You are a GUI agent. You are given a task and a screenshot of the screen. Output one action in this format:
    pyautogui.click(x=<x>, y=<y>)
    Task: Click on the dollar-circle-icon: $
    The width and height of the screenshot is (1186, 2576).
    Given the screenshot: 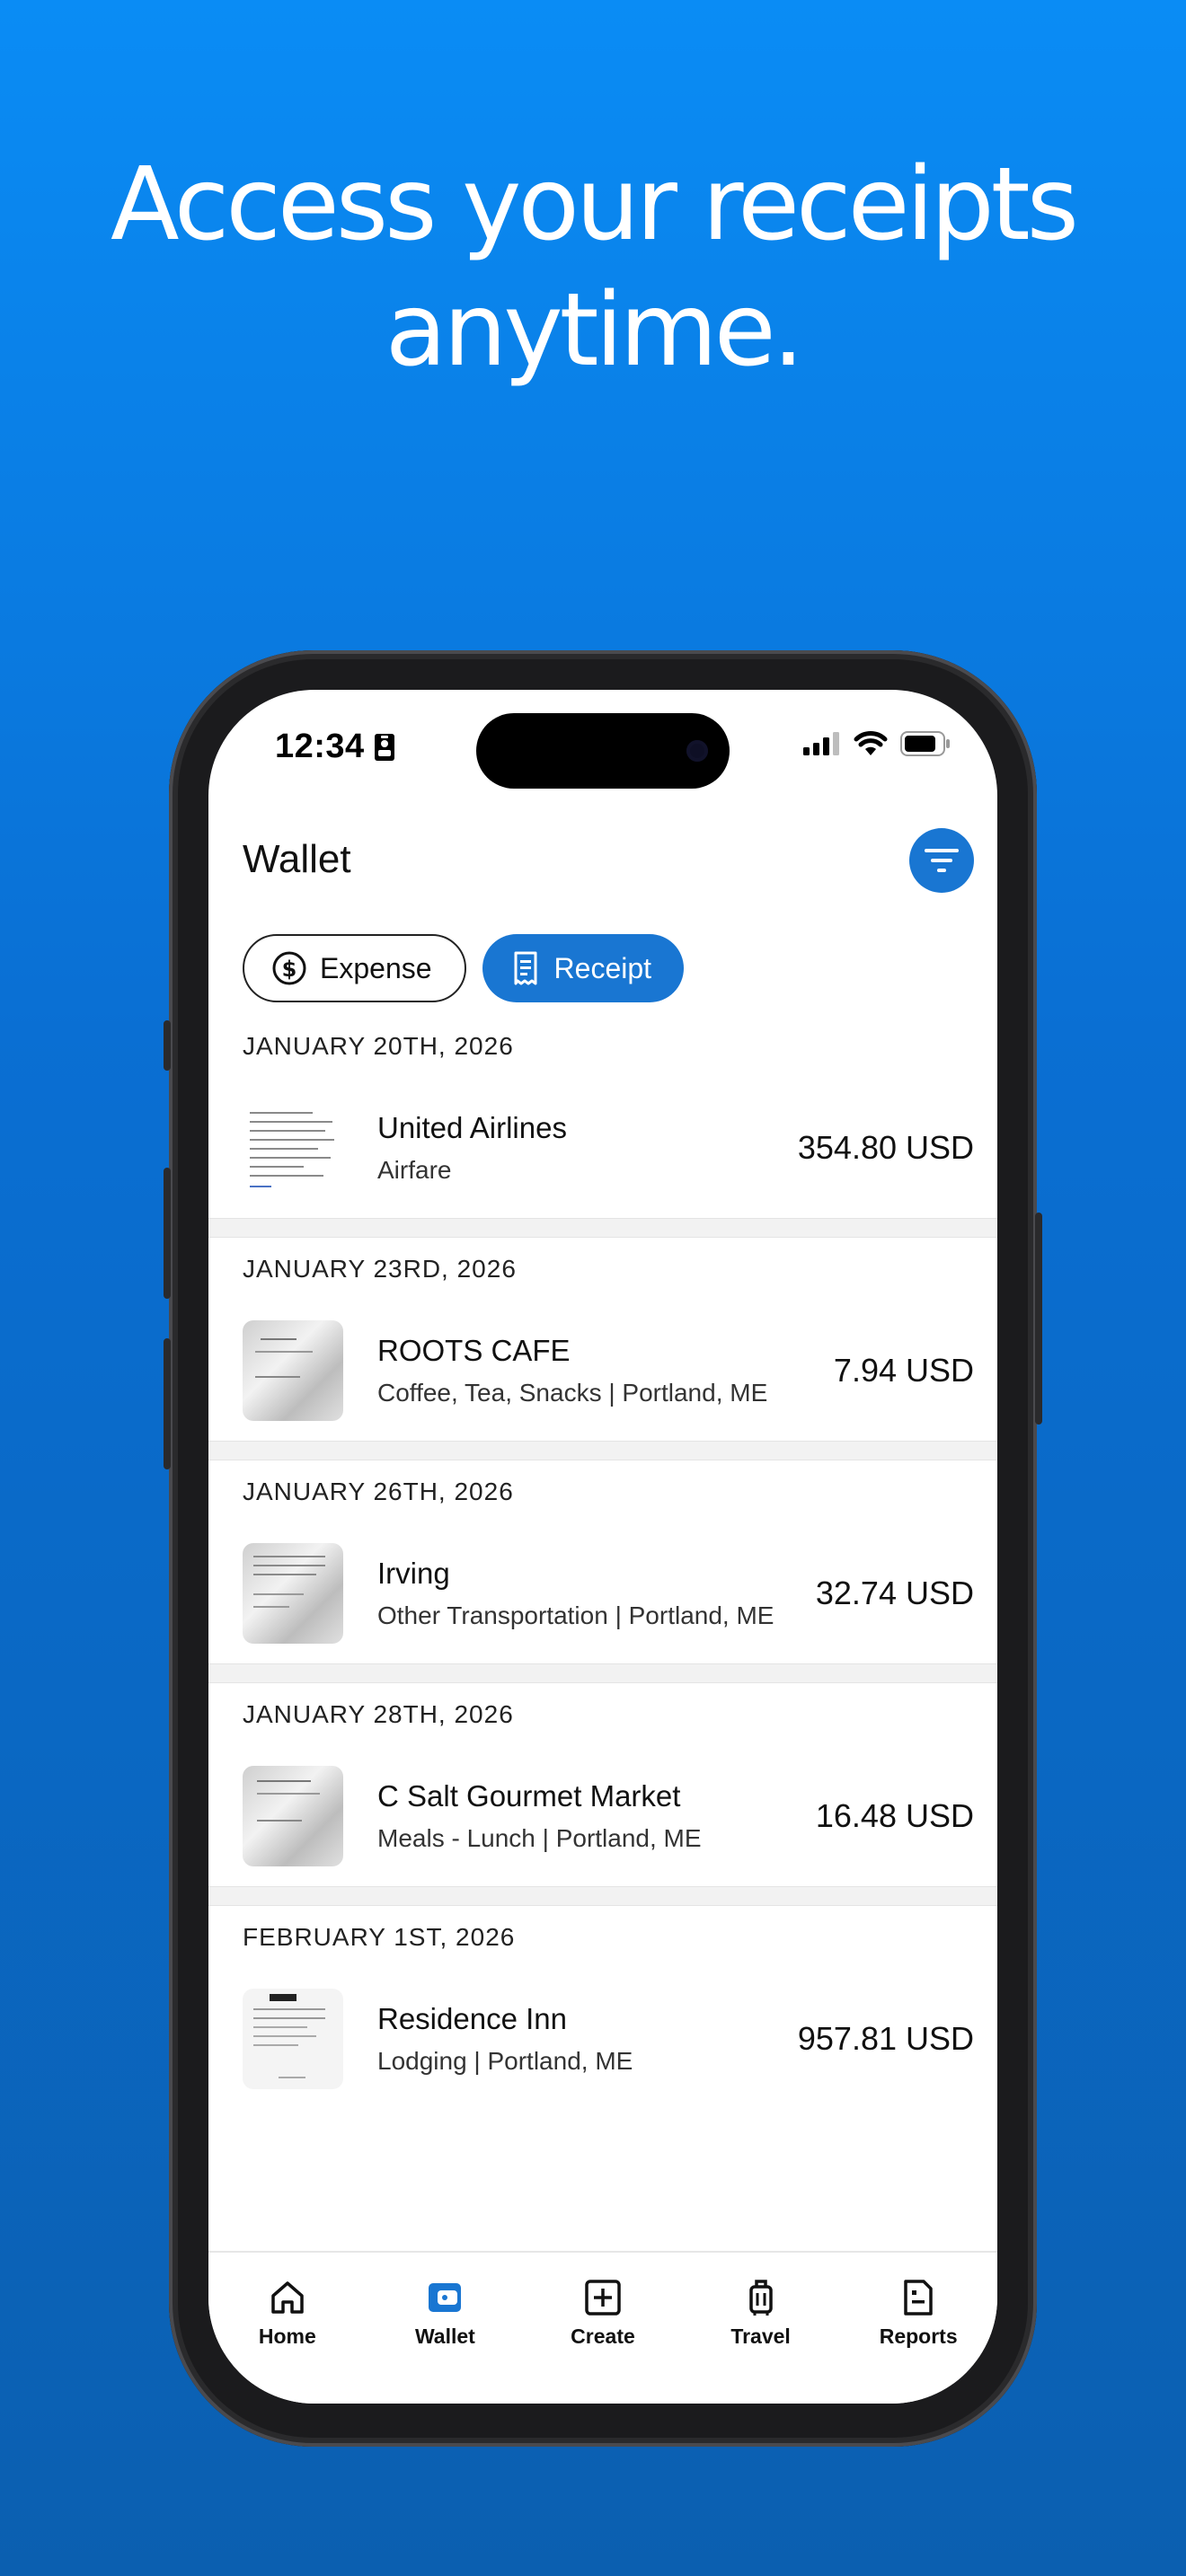 What is the action you would take?
    pyautogui.click(x=289, y=968)
    